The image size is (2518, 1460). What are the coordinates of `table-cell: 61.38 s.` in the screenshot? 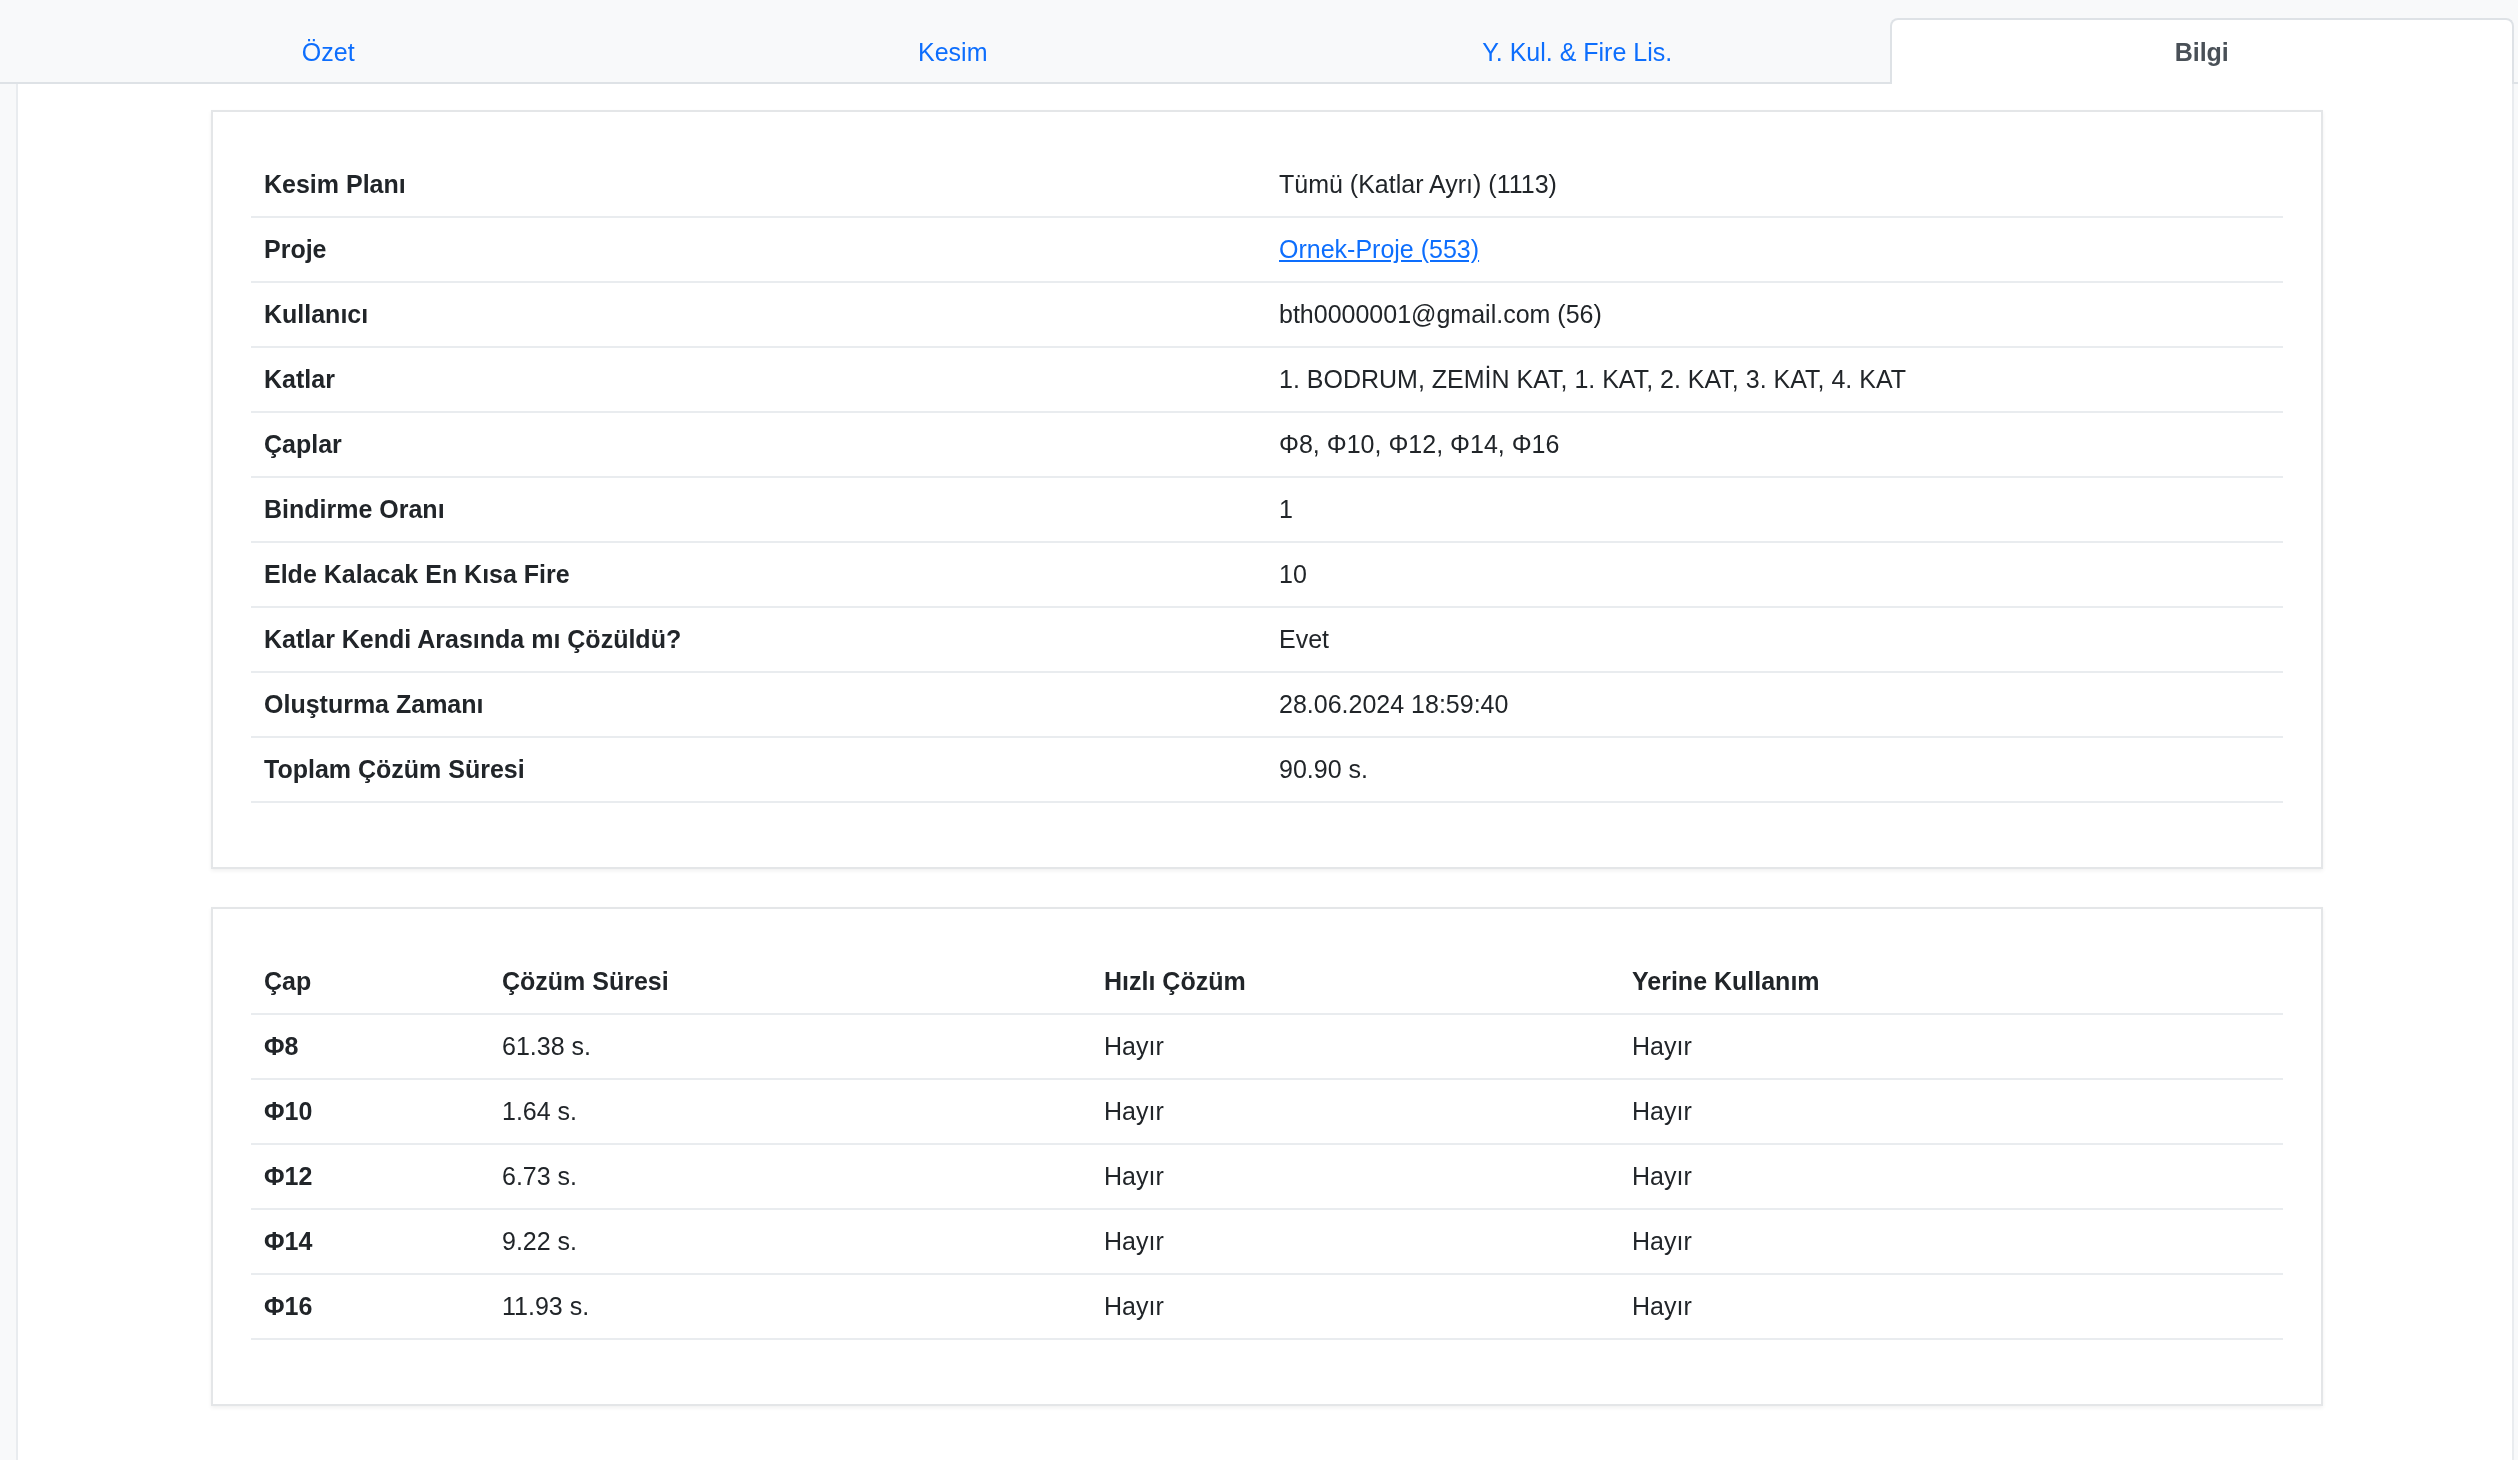 It's located at (790, 1046).